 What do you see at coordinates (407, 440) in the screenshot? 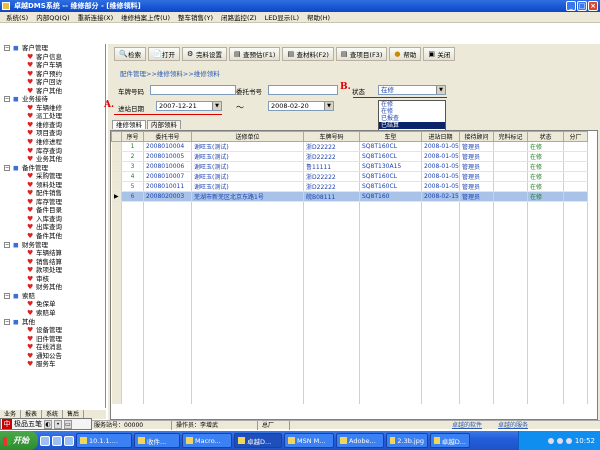
I see `taskbar-item: 2.3b.jpg` at bounding box center [407, 440].